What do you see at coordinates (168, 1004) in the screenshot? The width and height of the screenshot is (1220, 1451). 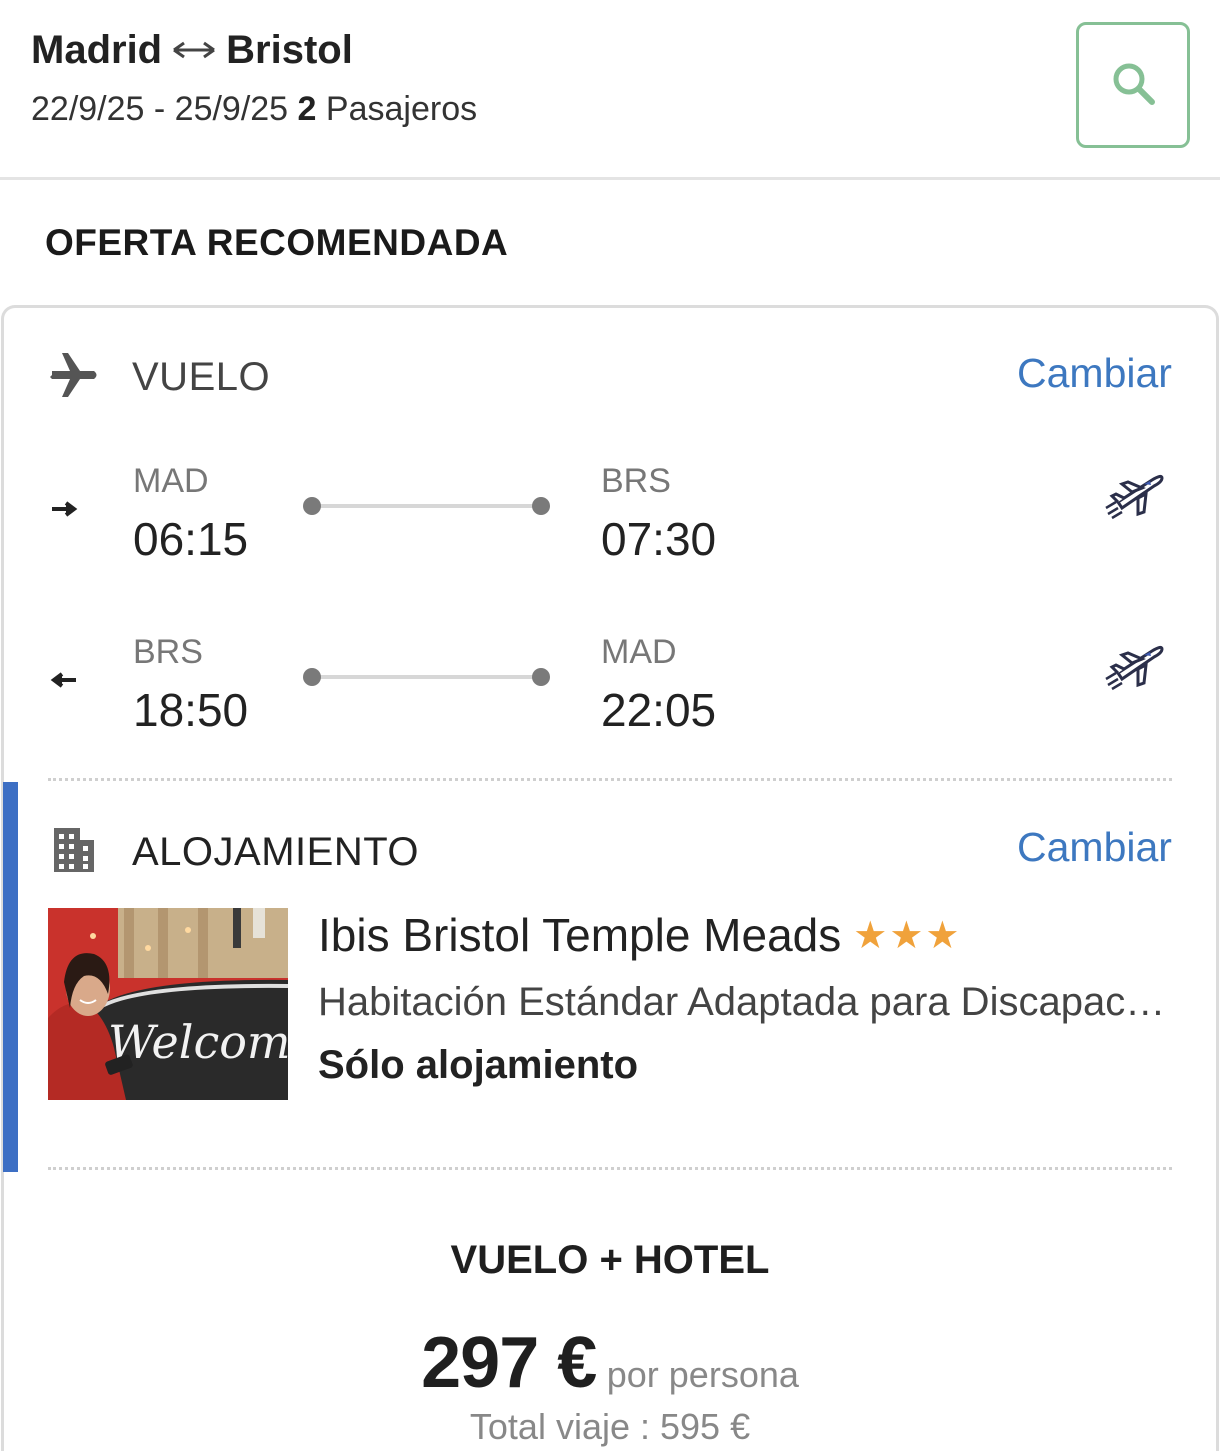 I see `hotel-photo: Welcome` at bounding box center [168, 1004].